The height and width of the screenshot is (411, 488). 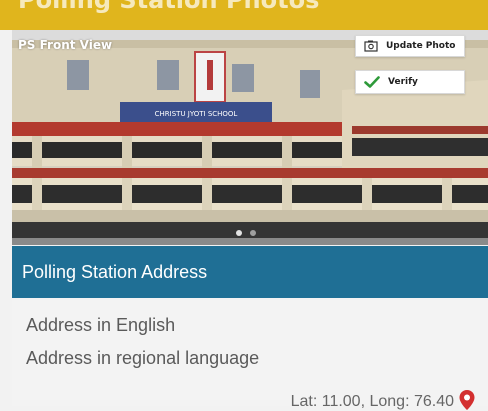 I want to click on school-sign: CHRISTU JYOTI SCHOOL, so click(x=196, y=114).